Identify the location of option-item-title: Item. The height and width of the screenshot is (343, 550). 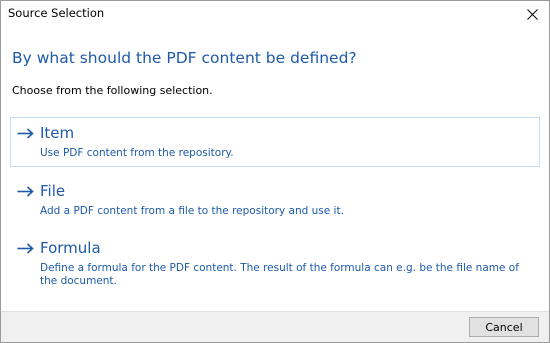
(57, 133).